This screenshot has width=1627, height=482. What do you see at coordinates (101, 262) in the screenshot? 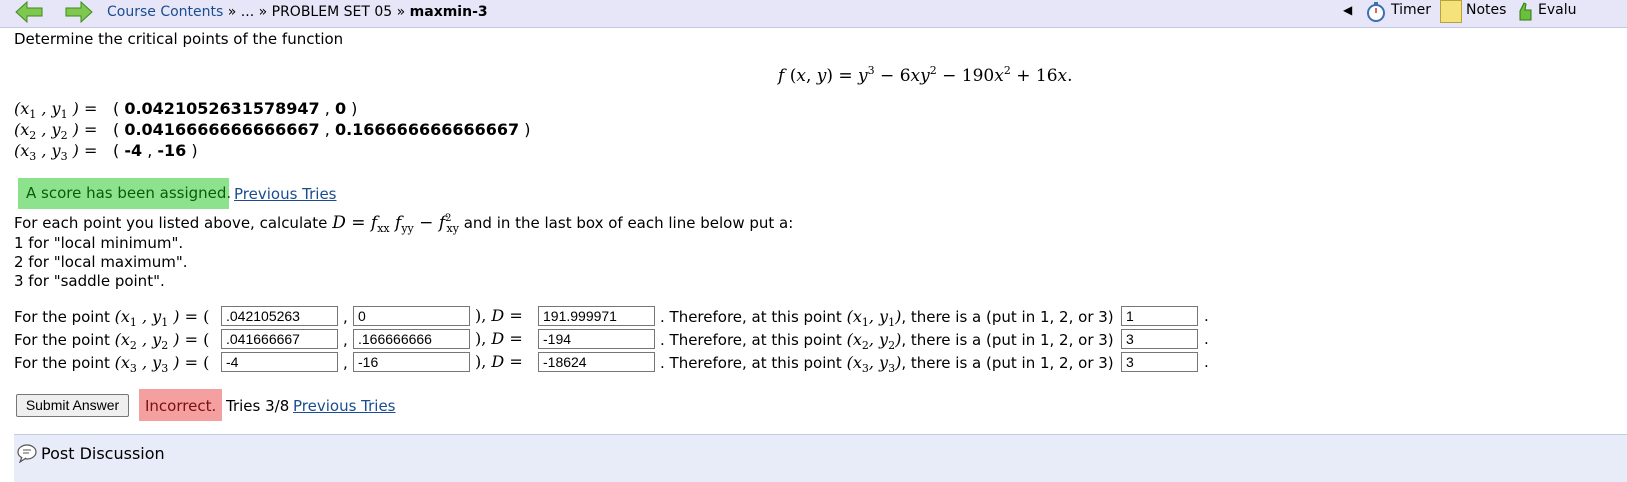
I see `option-local-maximum: 2 for "local maximum".` at bounding box center [101, 262].